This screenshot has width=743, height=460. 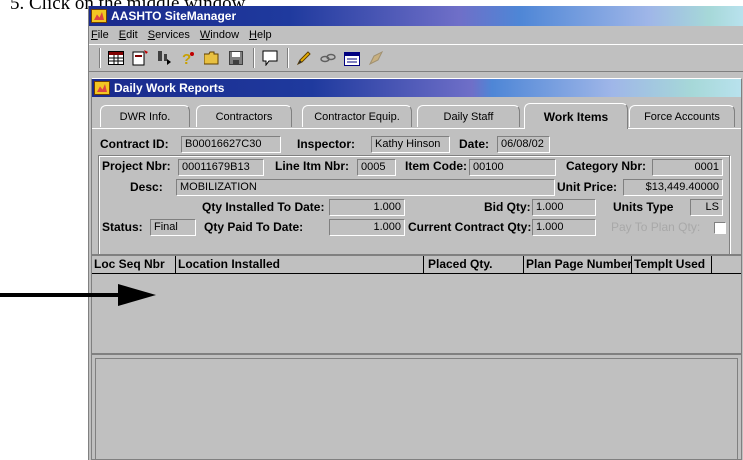 I want to click on desc-field: MOBILIZATION, so click(x=365, y=187).